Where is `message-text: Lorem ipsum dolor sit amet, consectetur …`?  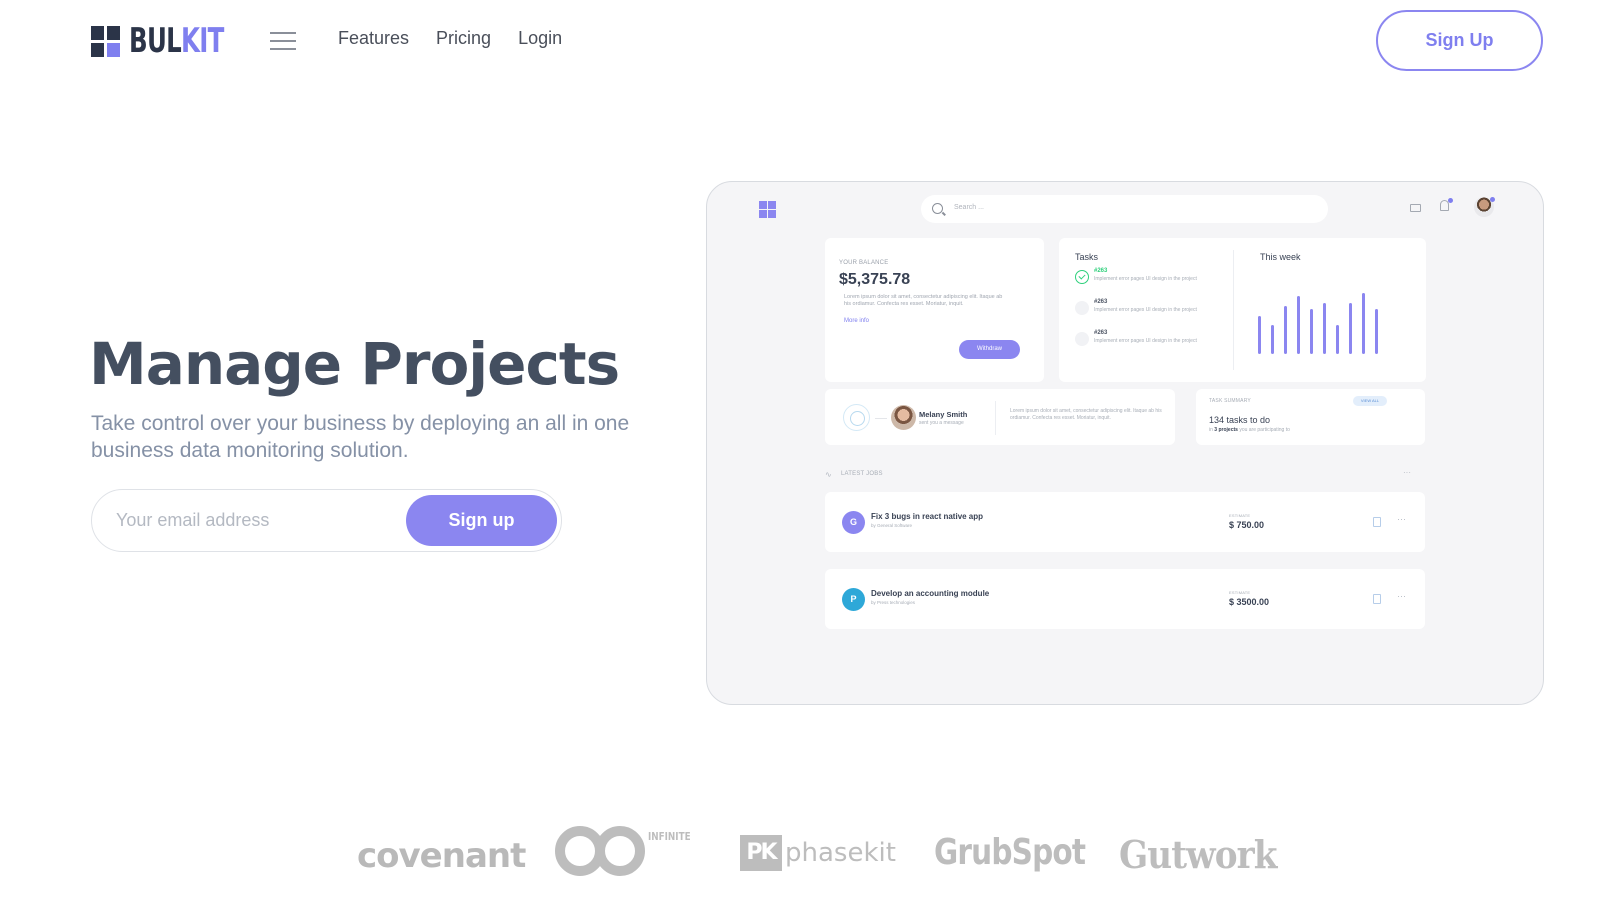
message-text: Lorem ipsum dolor sit amet, consectetur … is located at coordinates (1086, 414).